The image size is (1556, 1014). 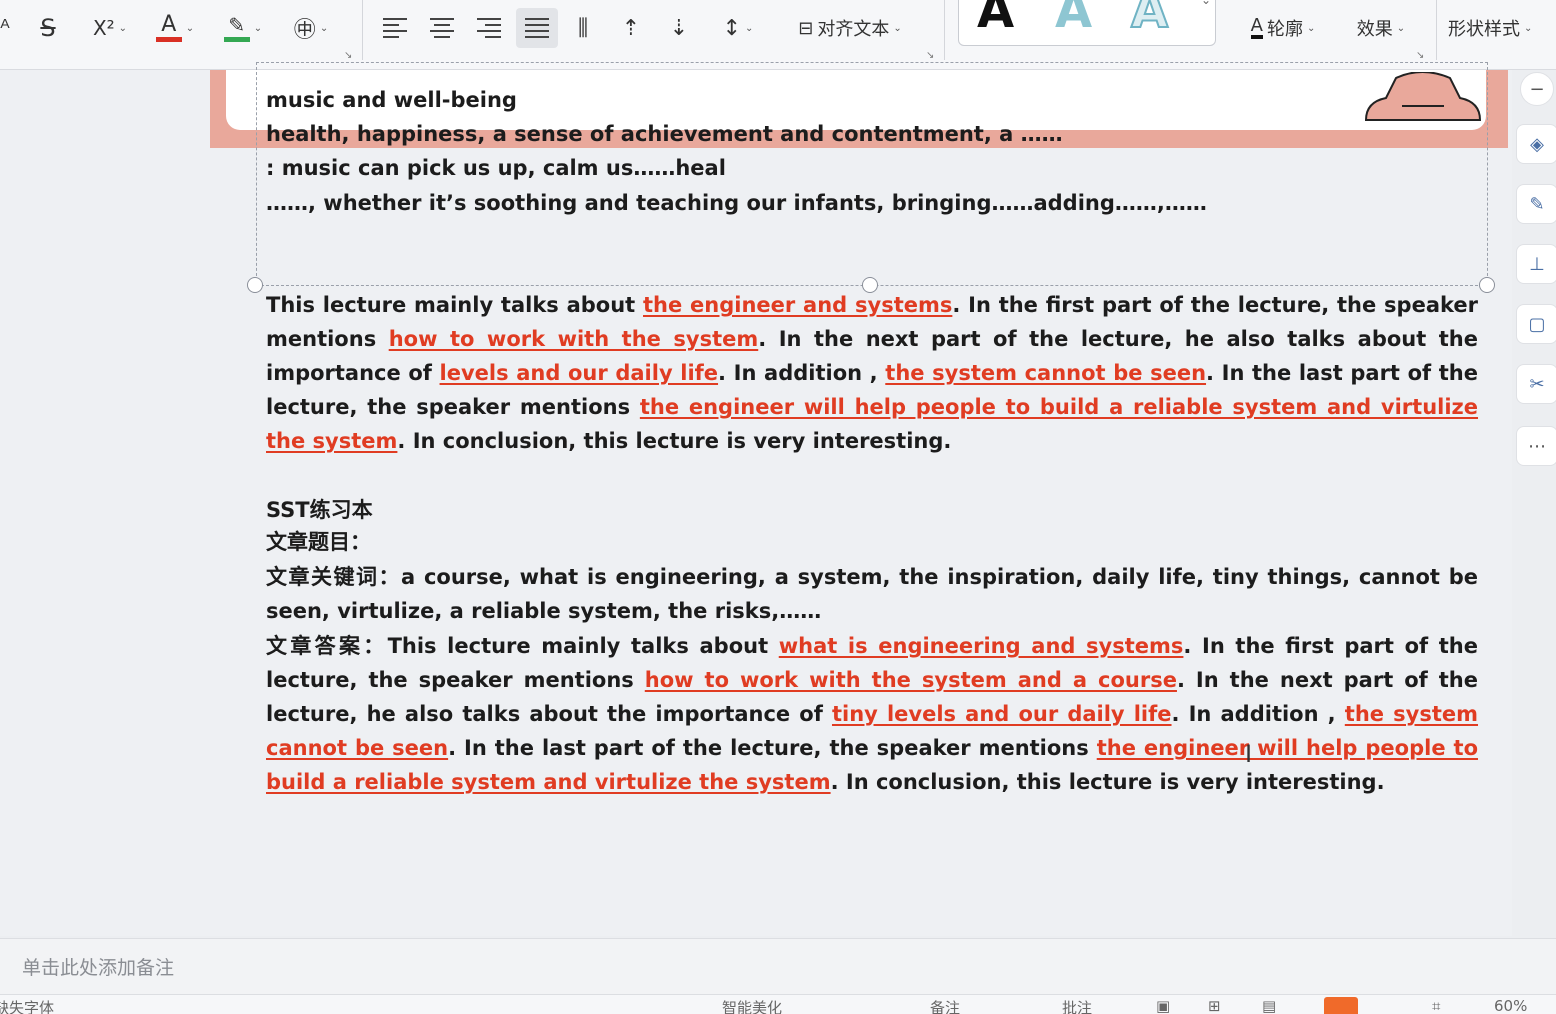 I want to click on superscript-button: X² ⌄, so click(x=110, y=28).